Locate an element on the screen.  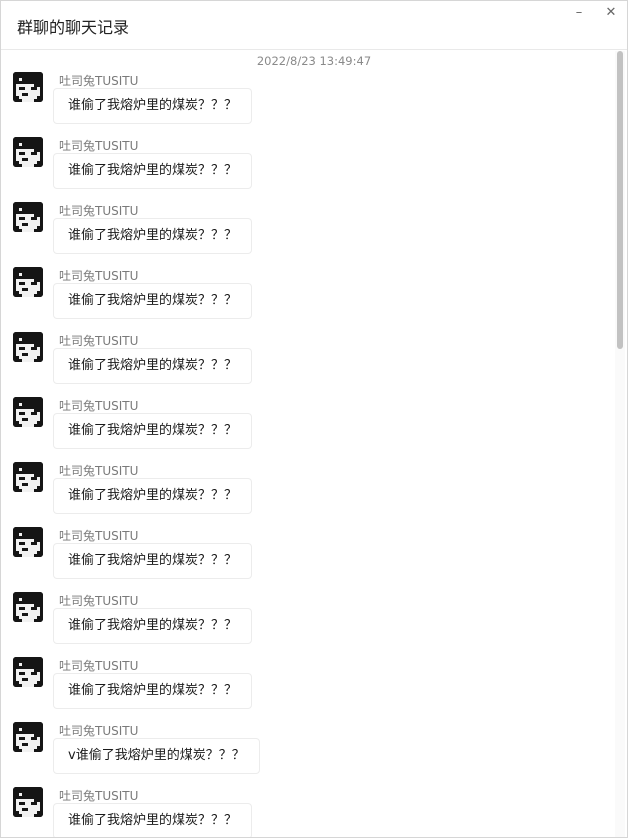
scrollbar-track is located at coordinates (620, 444).